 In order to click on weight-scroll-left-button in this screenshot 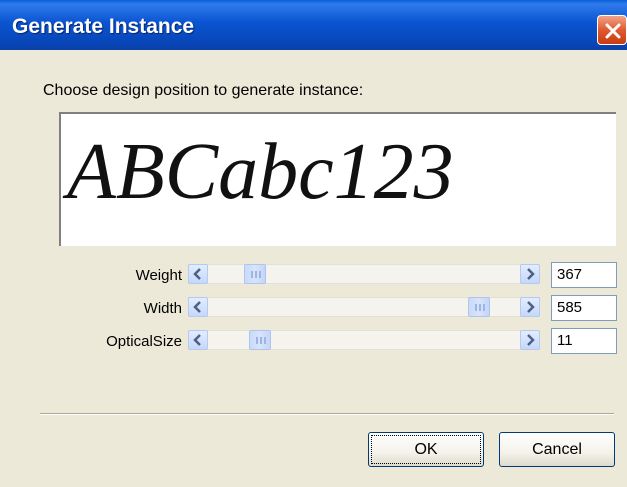, I will do `click(198, 274)`.